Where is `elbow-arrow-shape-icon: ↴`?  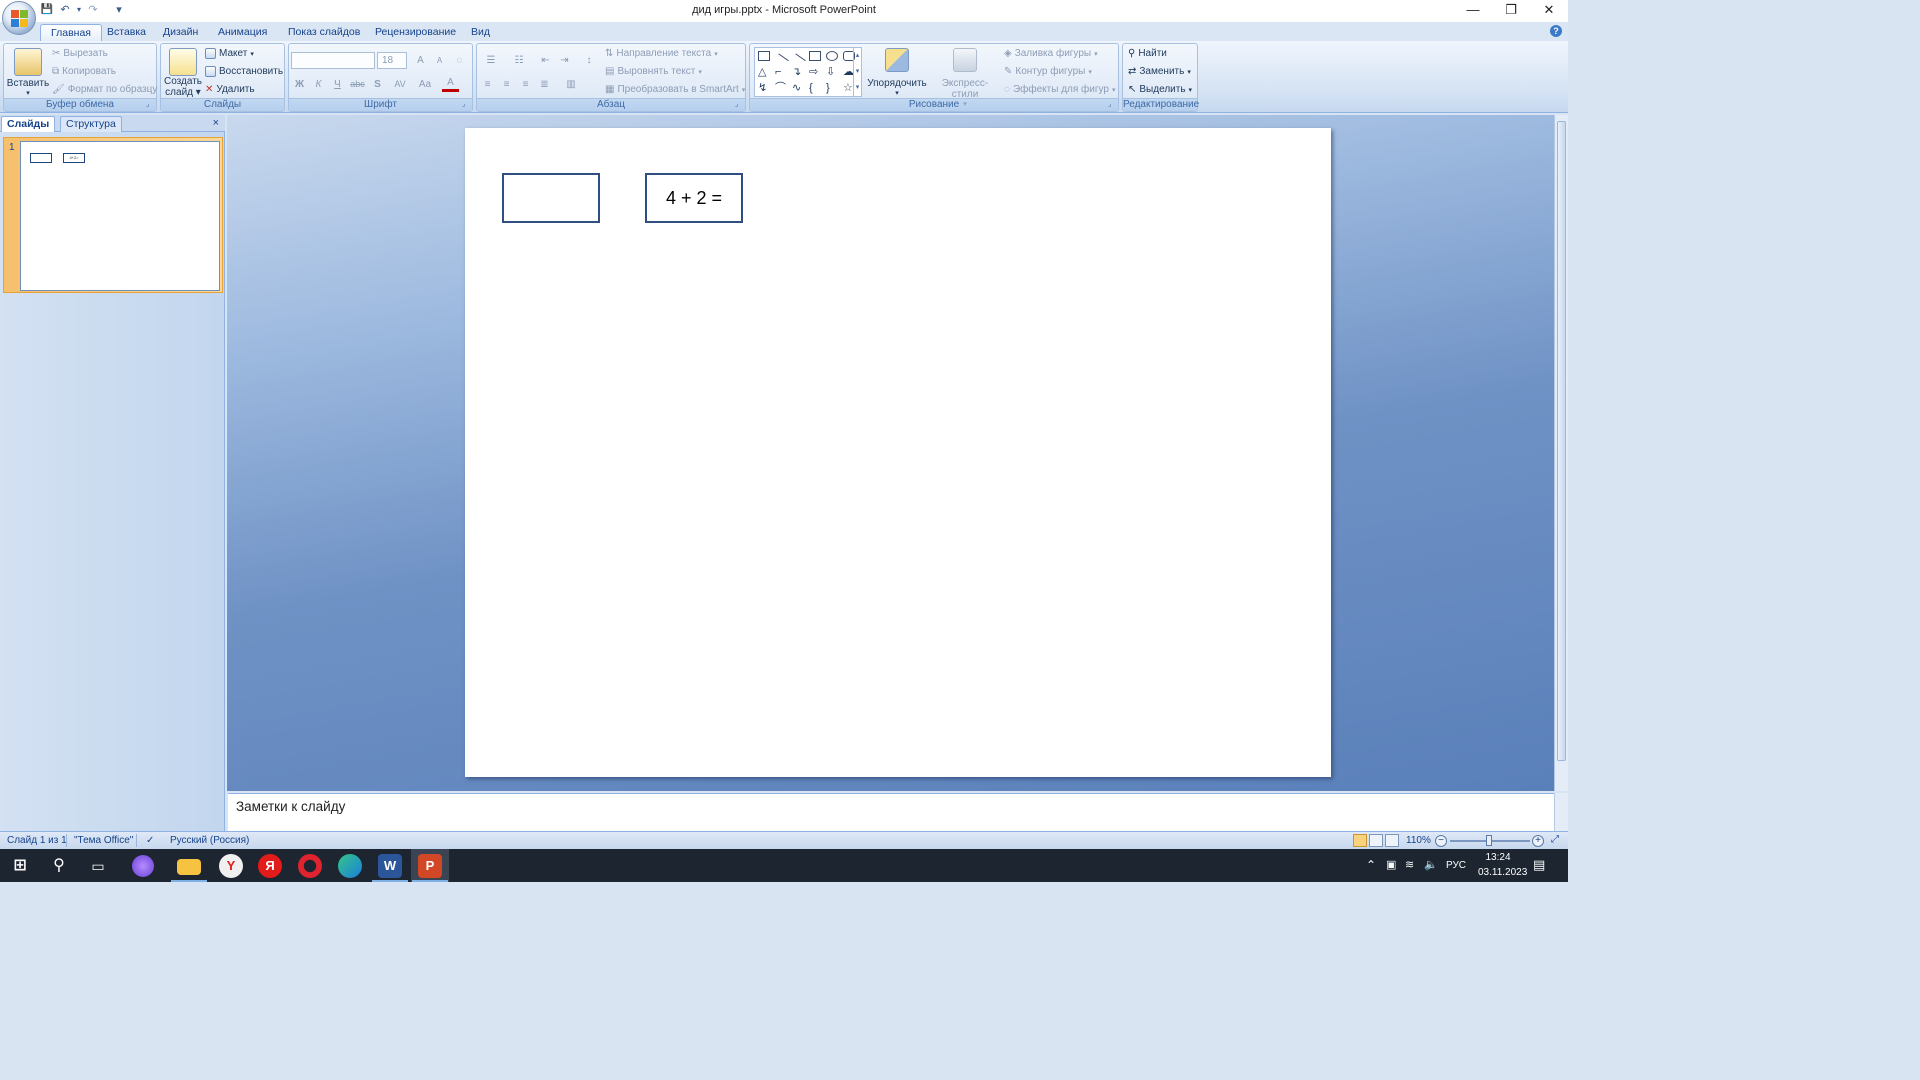
elbow-arrow-shape-icon: ↴ is located at coordinates (798, 72).